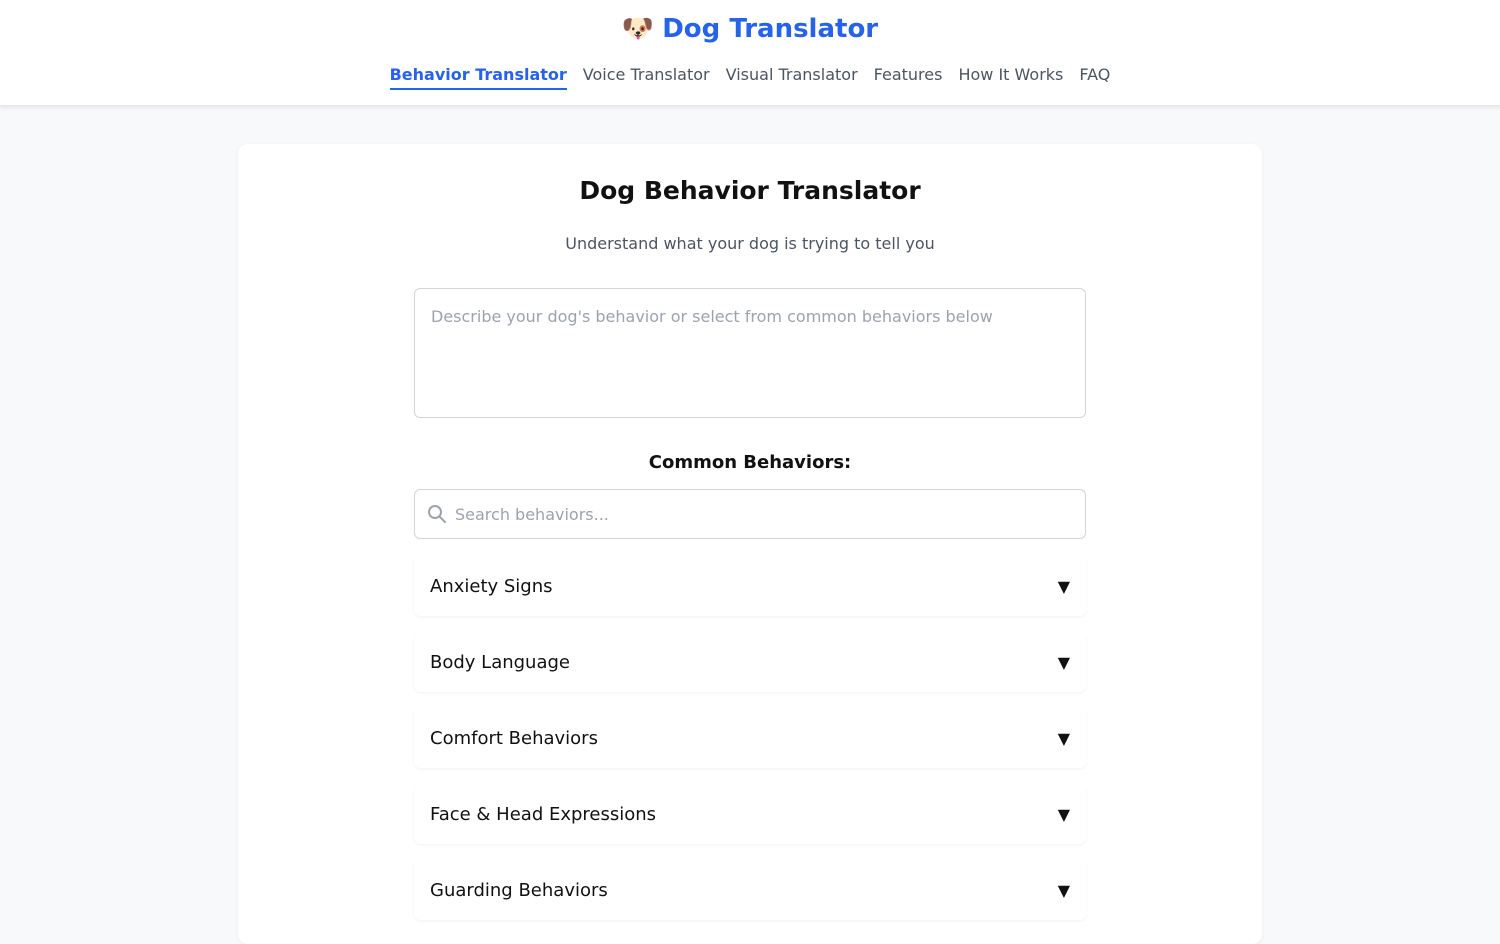 The height and width of the screenshot is (944, 1500). Describe the element at coordinates (750, 738) in the screenshot. I see `category-comfort-behaviors: Comfort Behaviors ▼` at that location.